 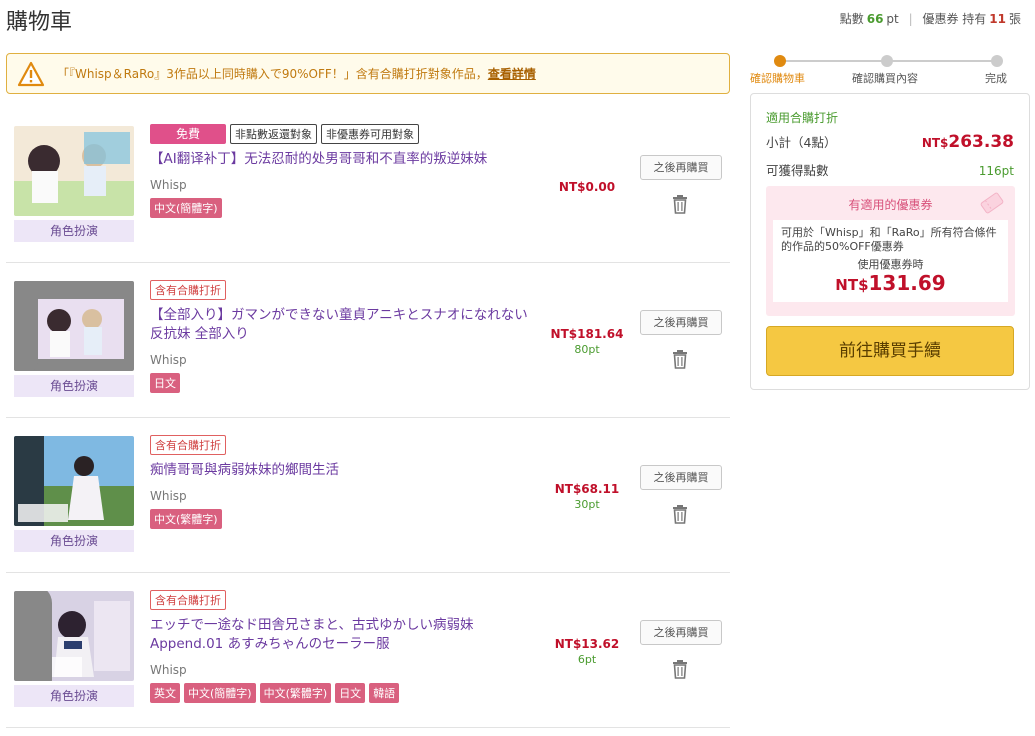 I want to click on earn-points-label: 可獲得點數, so click(x=797, y=170).